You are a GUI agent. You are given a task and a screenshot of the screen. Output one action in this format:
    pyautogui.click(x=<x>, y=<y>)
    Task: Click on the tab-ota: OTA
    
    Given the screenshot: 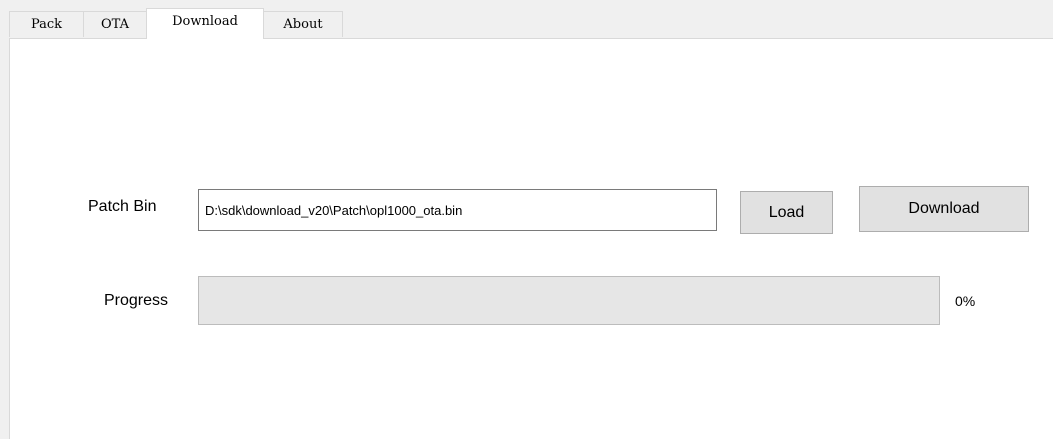 What is the action you would take?
    pyautogui.click(x=115, y=24)
    